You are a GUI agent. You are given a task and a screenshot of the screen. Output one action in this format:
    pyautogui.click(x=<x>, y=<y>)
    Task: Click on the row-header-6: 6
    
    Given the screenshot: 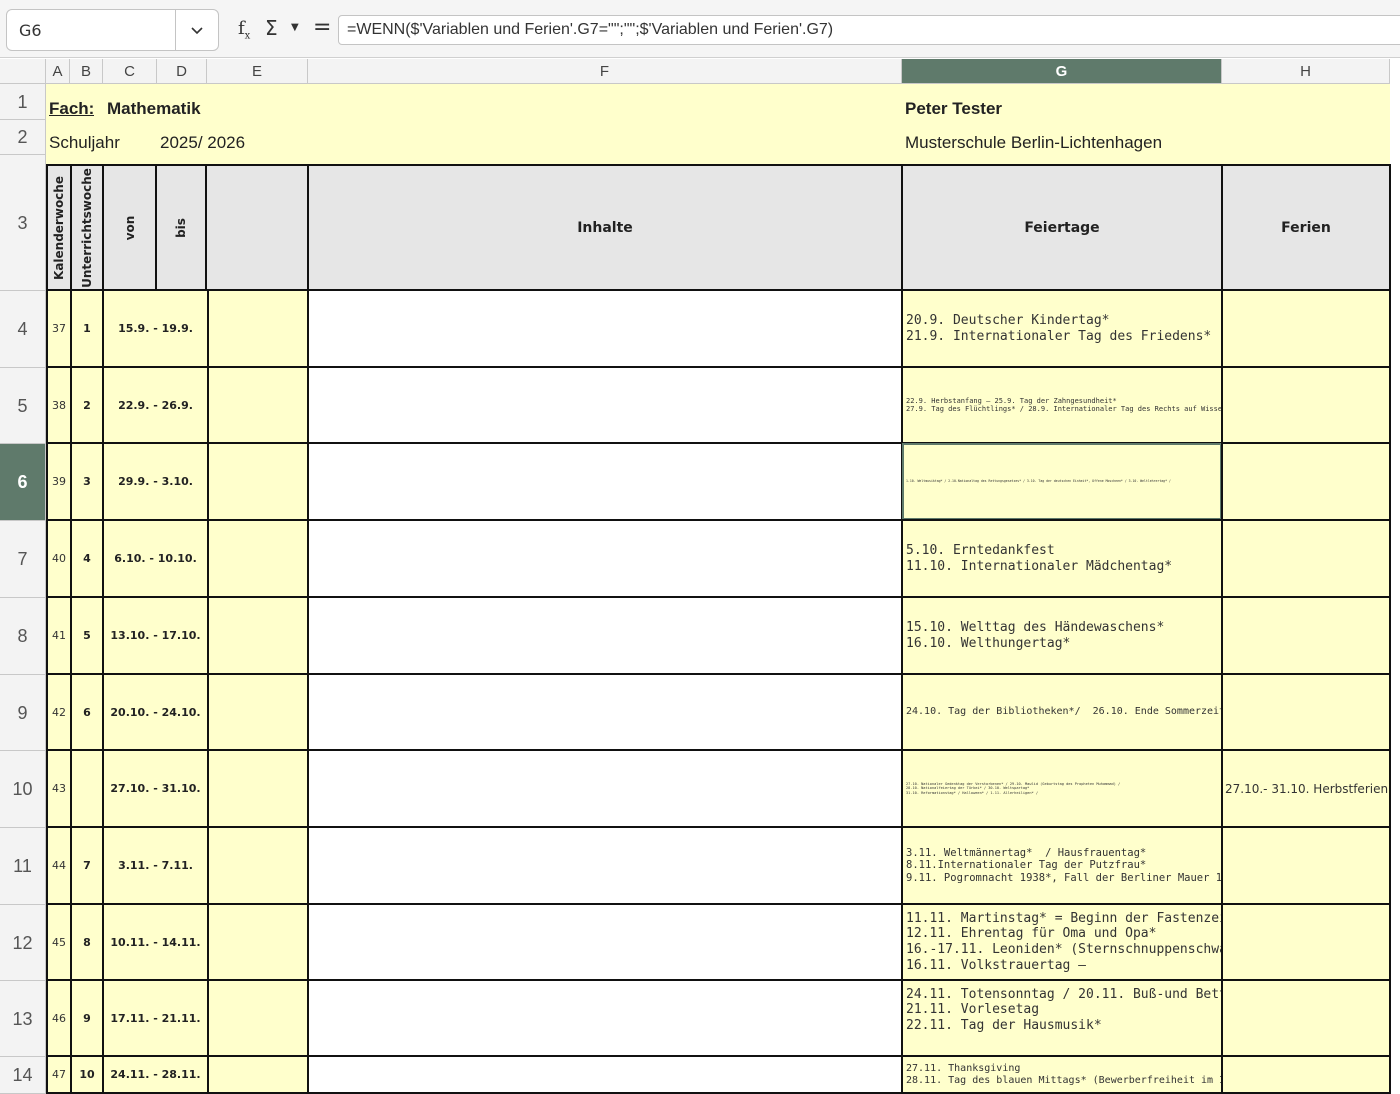 What is the action you would take?
    pyautogui.click(x=23, y=482)
    